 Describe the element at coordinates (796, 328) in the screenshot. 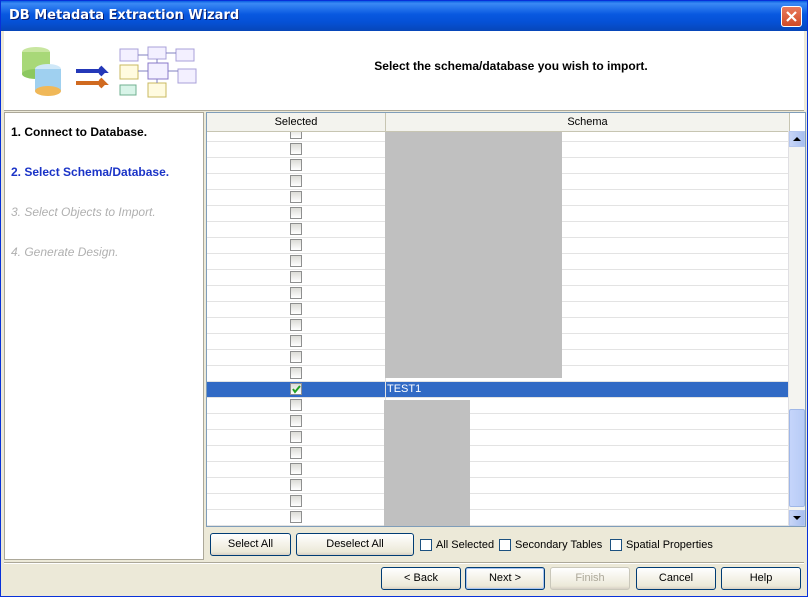

I see `vertical-scrollbar` at that location.